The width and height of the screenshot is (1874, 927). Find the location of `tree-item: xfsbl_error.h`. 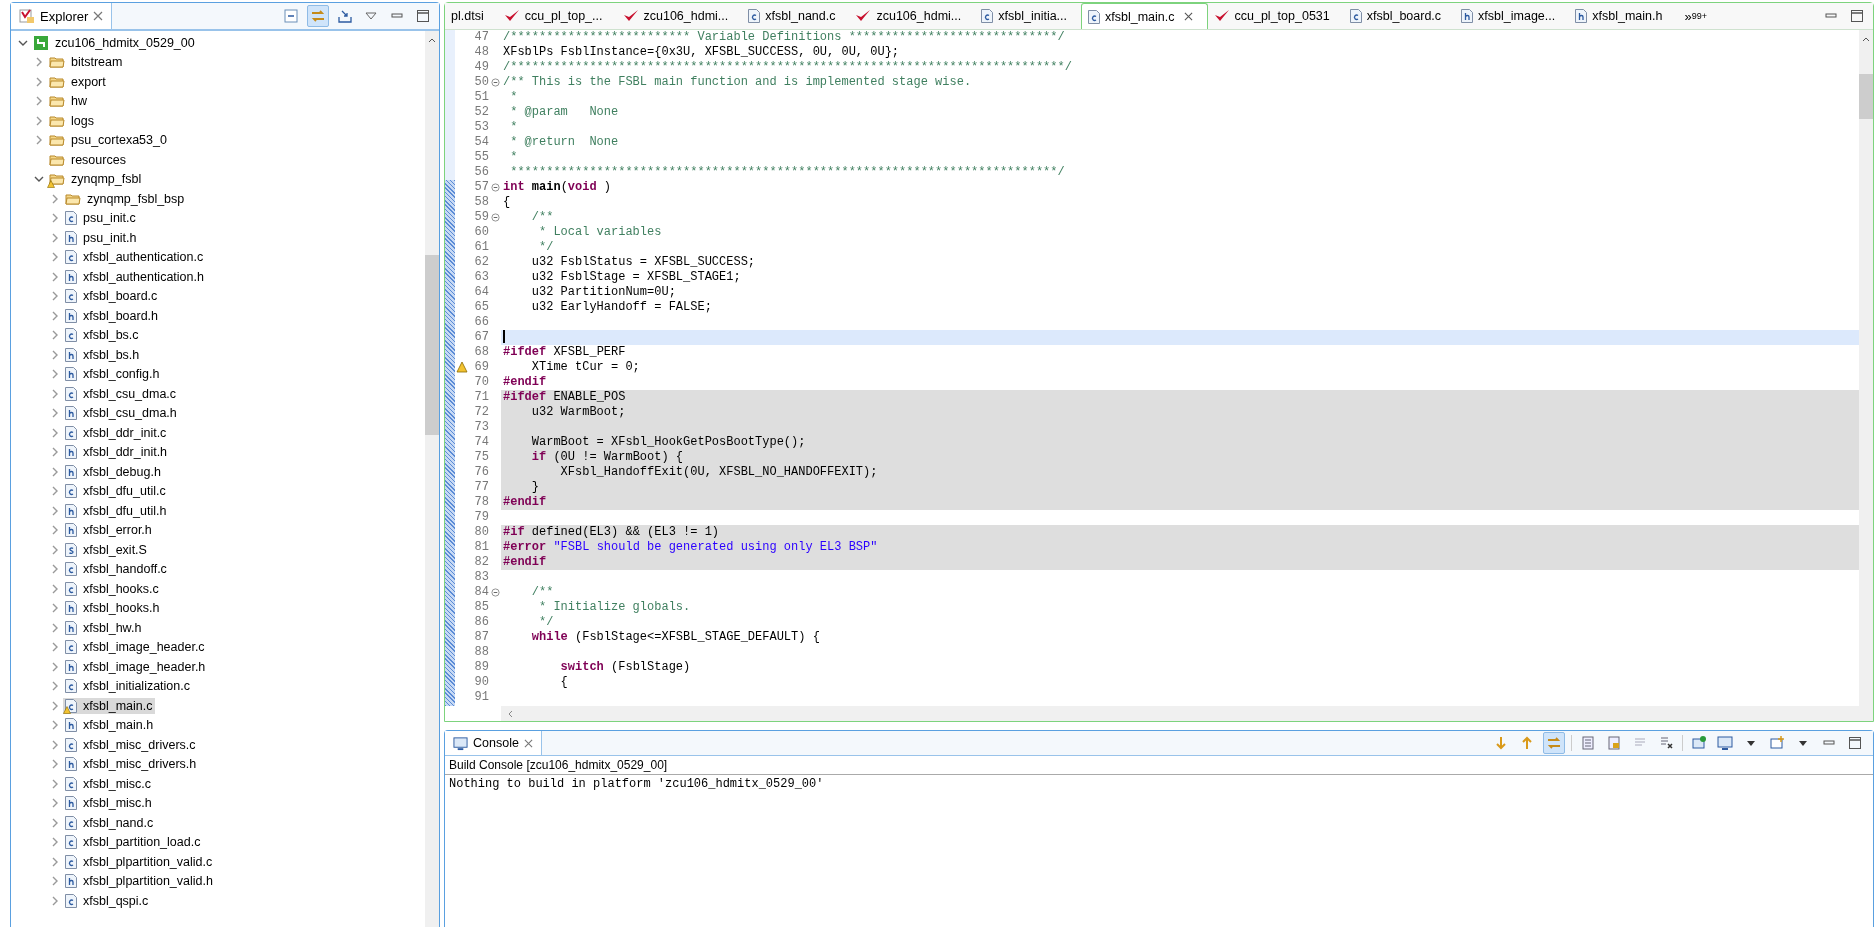

tree-item: xfsbl_error.h is located at coordinates (109, 530).